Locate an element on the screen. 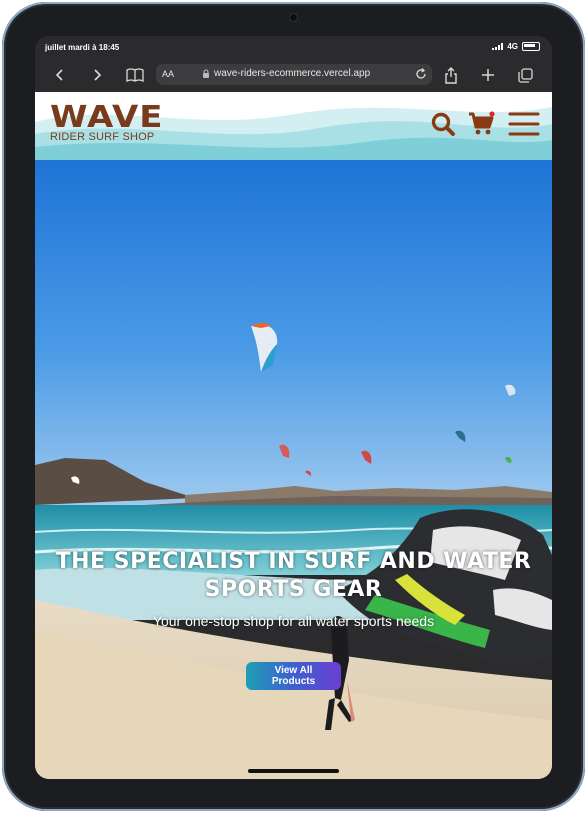 The image size is (587, 813). hero-title-line2: SPORTS GEAR is located at coordinates (293, 589).